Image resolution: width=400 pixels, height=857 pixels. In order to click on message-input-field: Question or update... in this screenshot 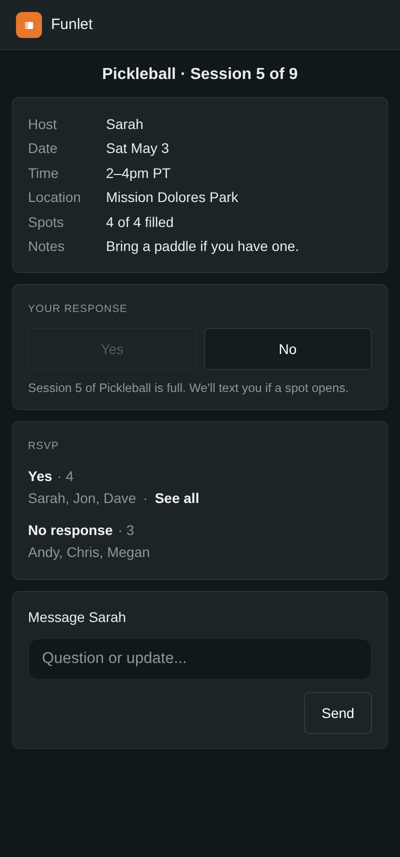, I will do `click(200, 659)`.